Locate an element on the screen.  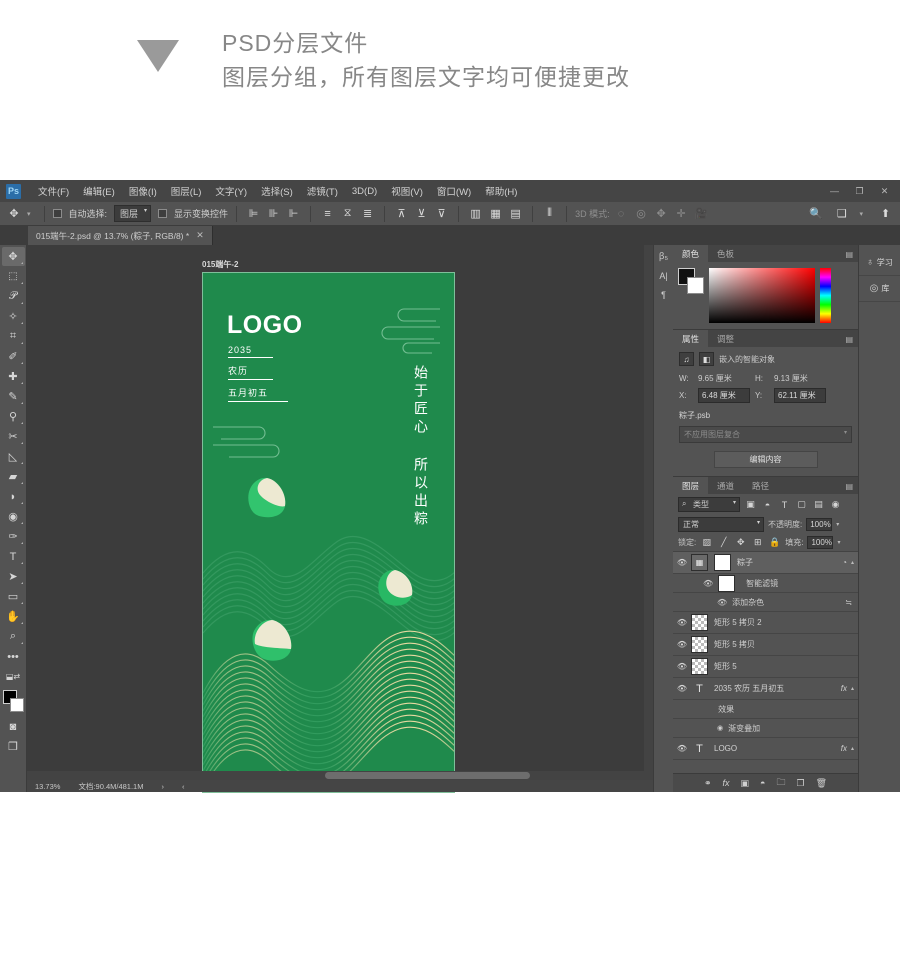
eyedropper-tool: ✐ is located at coordinates (13, 356).